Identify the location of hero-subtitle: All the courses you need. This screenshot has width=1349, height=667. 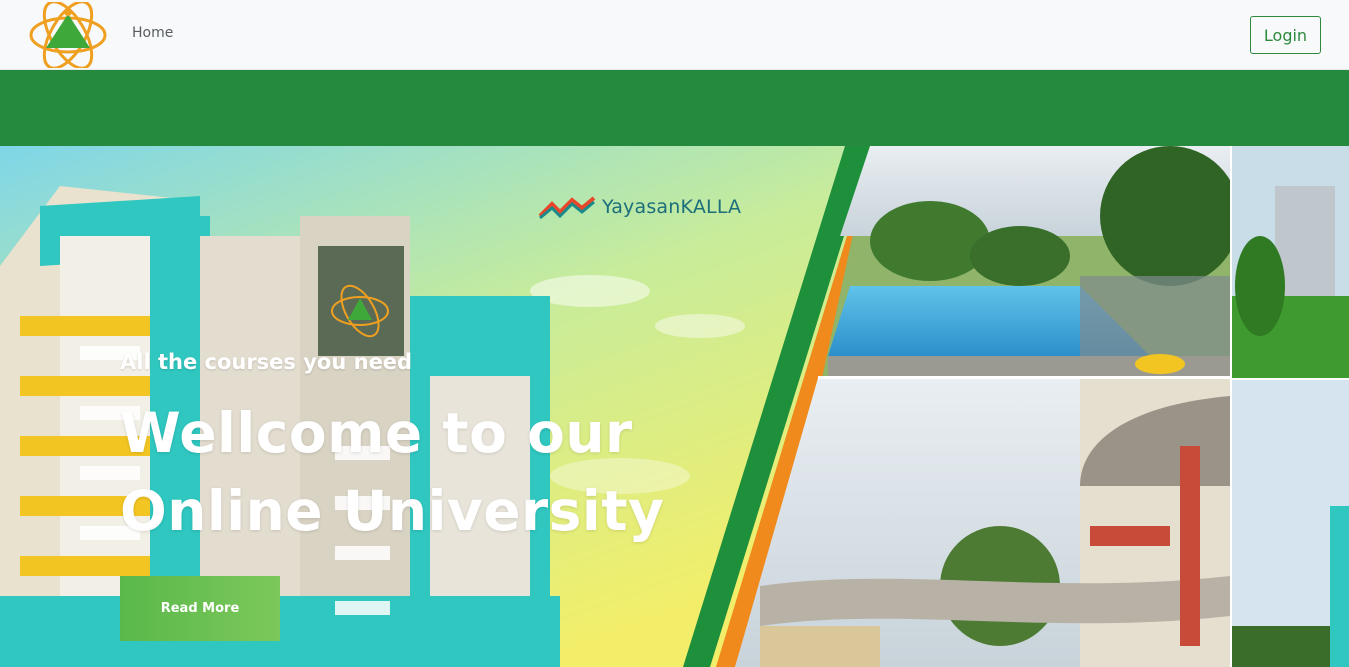
(266, 362).